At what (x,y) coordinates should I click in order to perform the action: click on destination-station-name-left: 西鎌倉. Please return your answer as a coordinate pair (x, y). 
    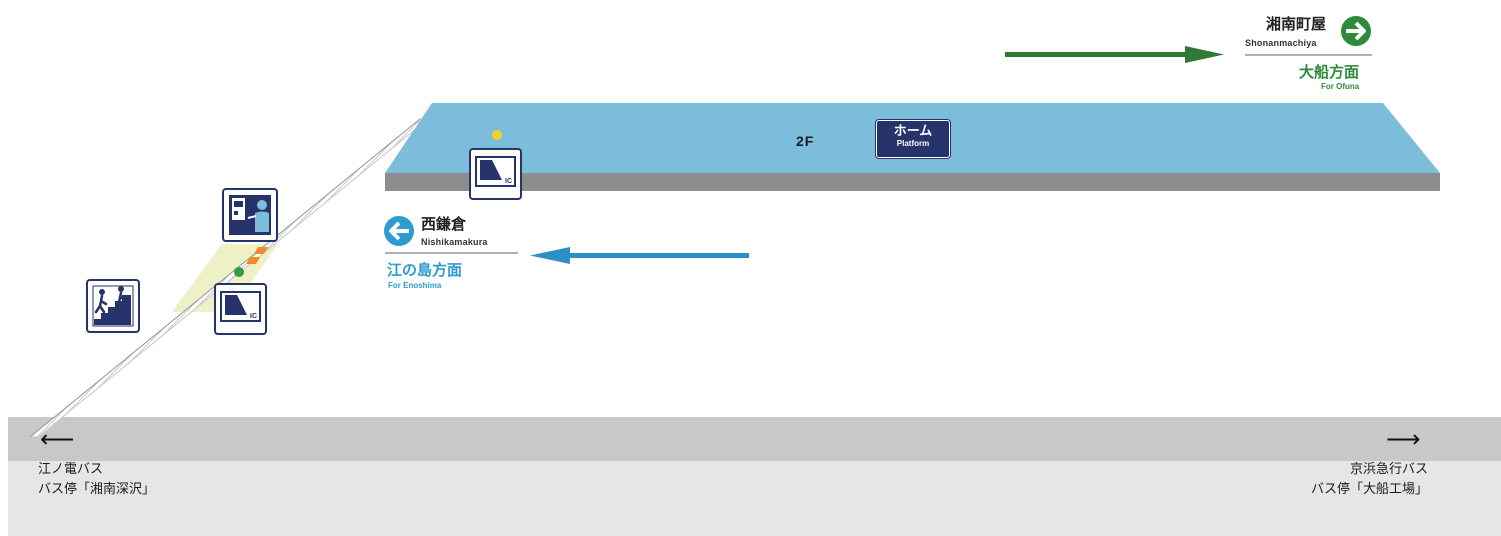
    Looking at the image, I should click on (444, 224).